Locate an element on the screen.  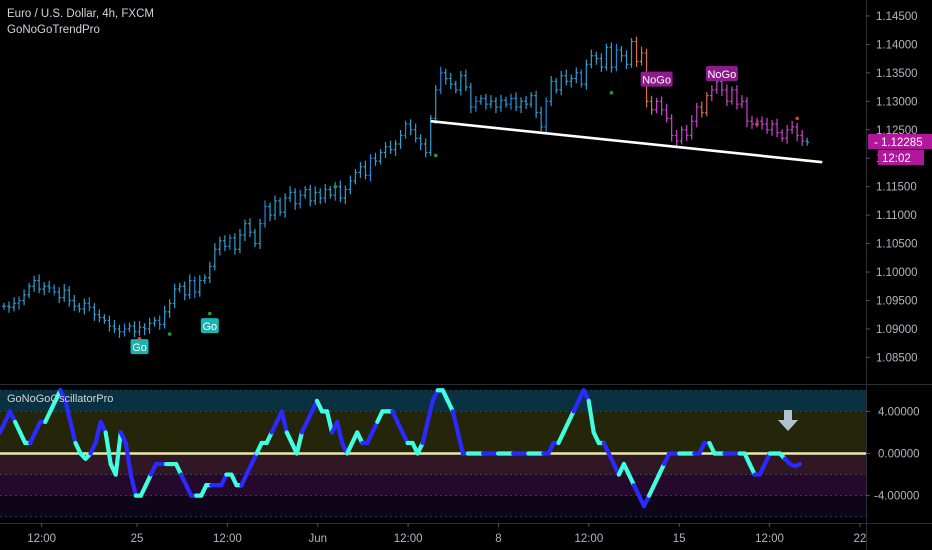
countdown-label: 12:02 is located at coordinates (896, 159).